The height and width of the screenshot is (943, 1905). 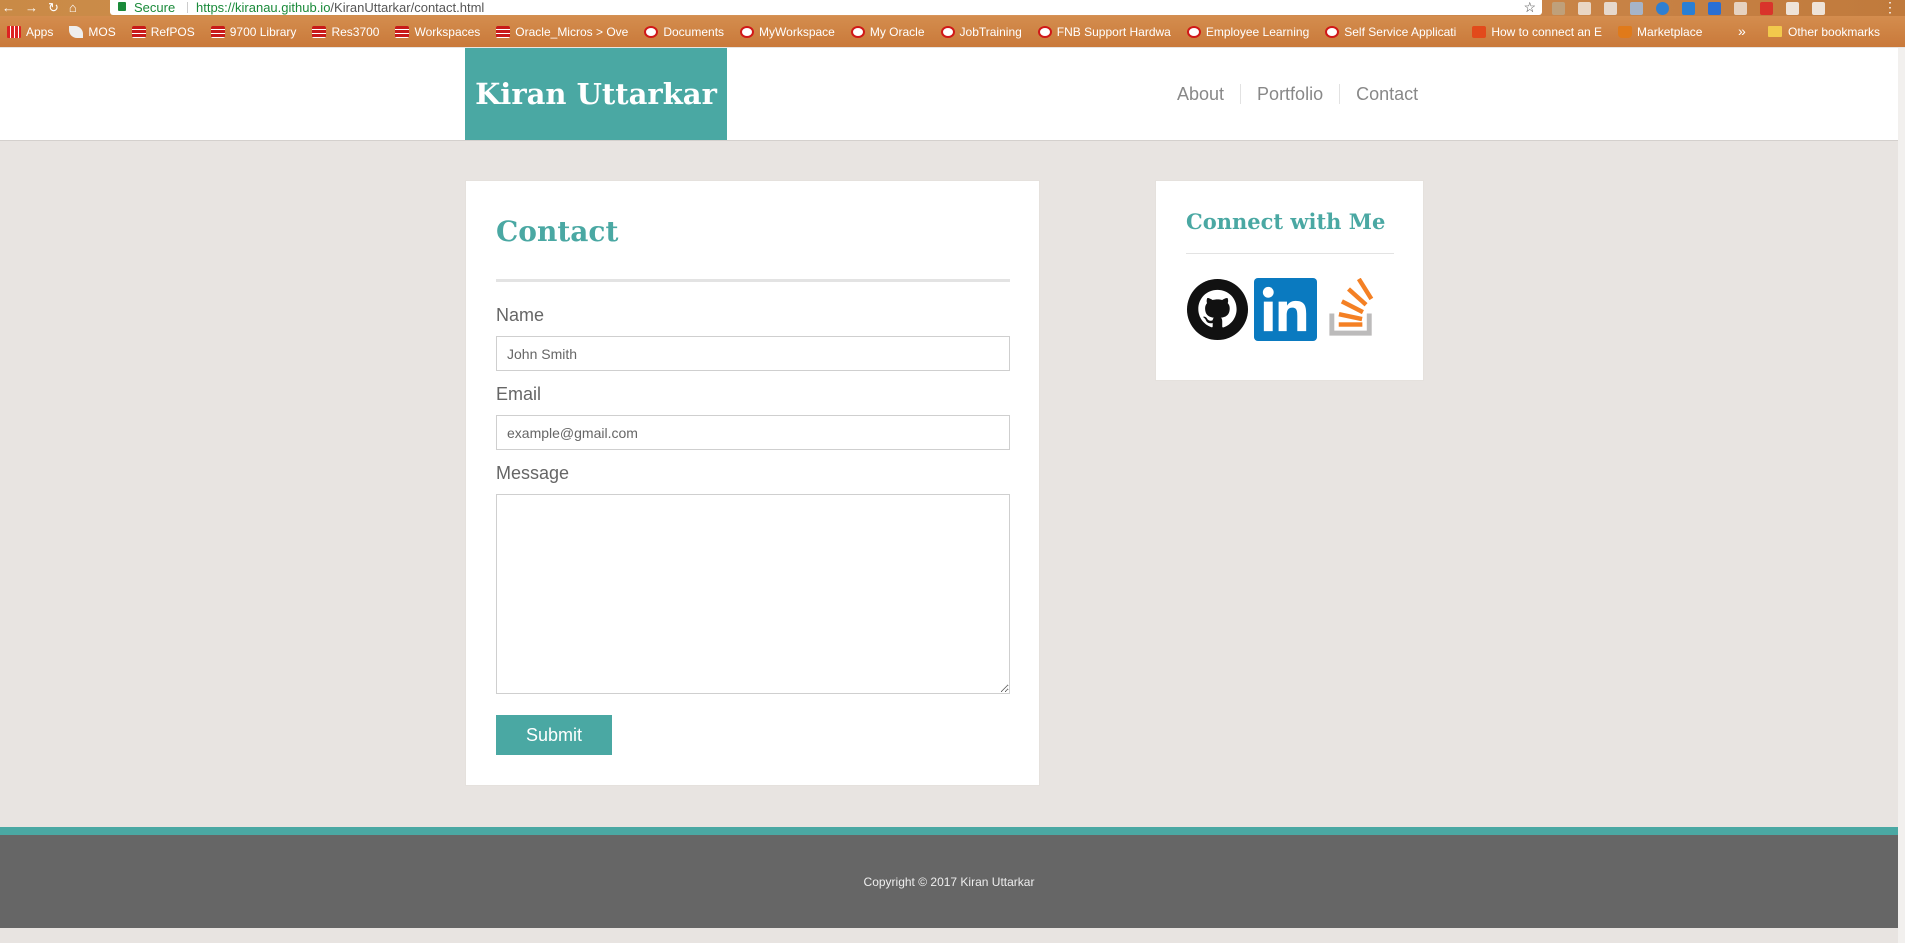 I want to click on bookmark-documents: Documents, so click(x=685, y=32).